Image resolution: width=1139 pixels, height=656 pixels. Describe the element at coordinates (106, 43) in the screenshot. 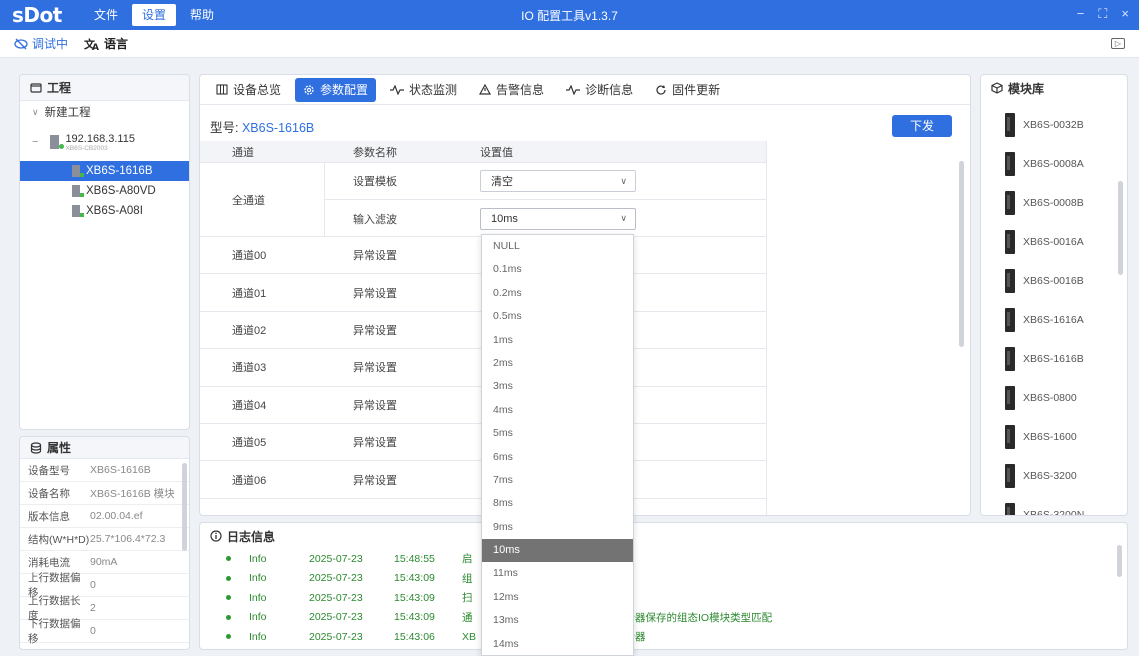

I see `language-button: 文A 语言` at that location.